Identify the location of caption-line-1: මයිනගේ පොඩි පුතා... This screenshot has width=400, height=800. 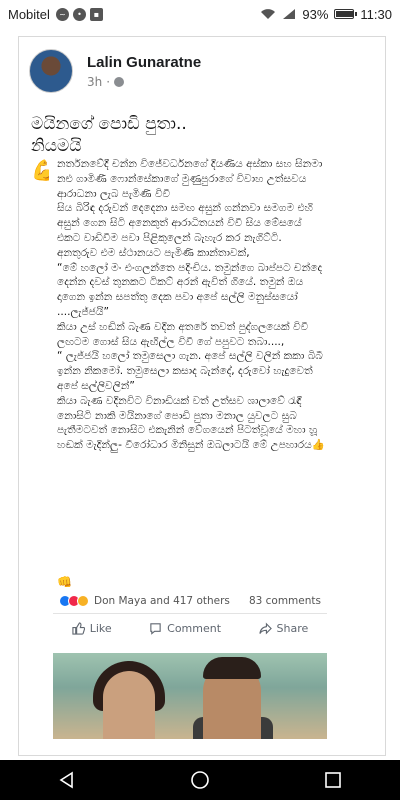
(109, 124).